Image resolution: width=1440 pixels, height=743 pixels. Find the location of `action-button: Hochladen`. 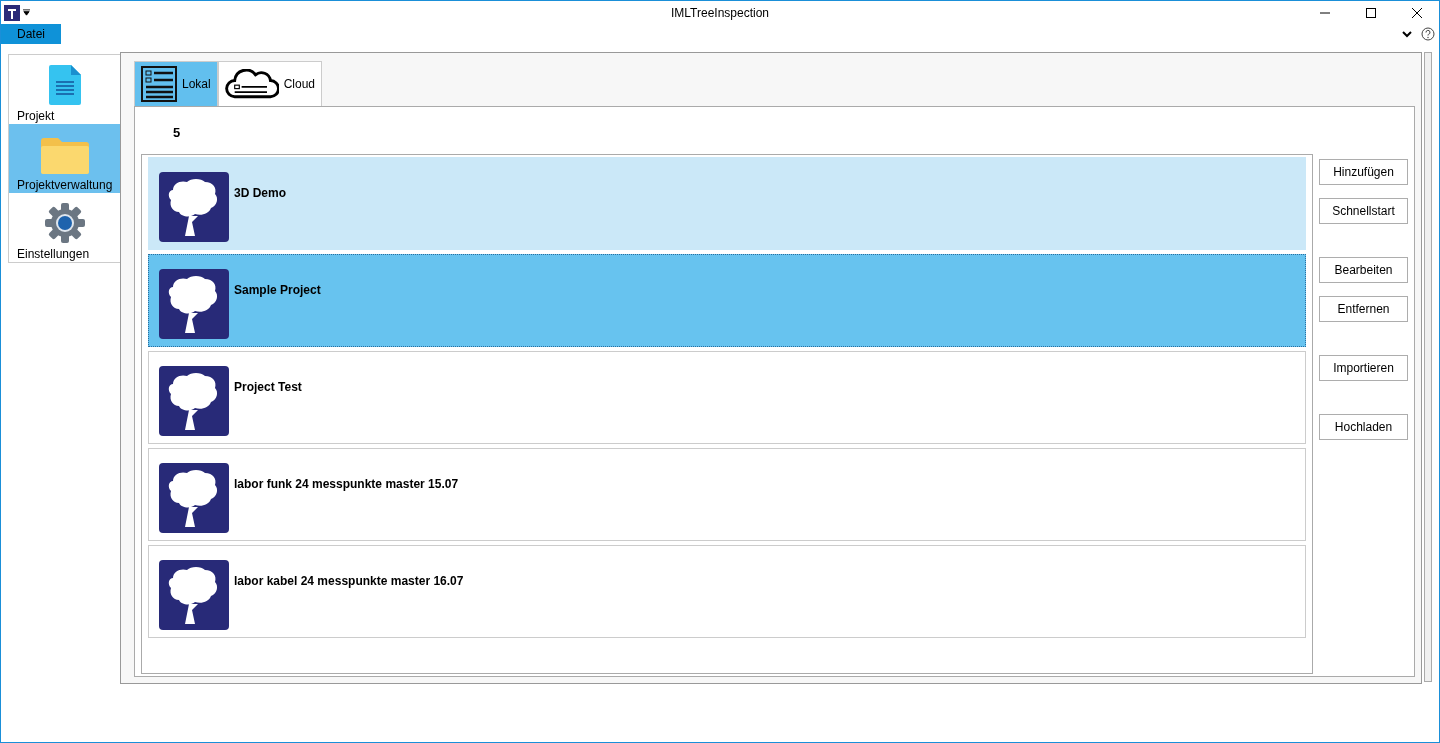

action-button: Hochladen is located at coordinates (1363, 427).